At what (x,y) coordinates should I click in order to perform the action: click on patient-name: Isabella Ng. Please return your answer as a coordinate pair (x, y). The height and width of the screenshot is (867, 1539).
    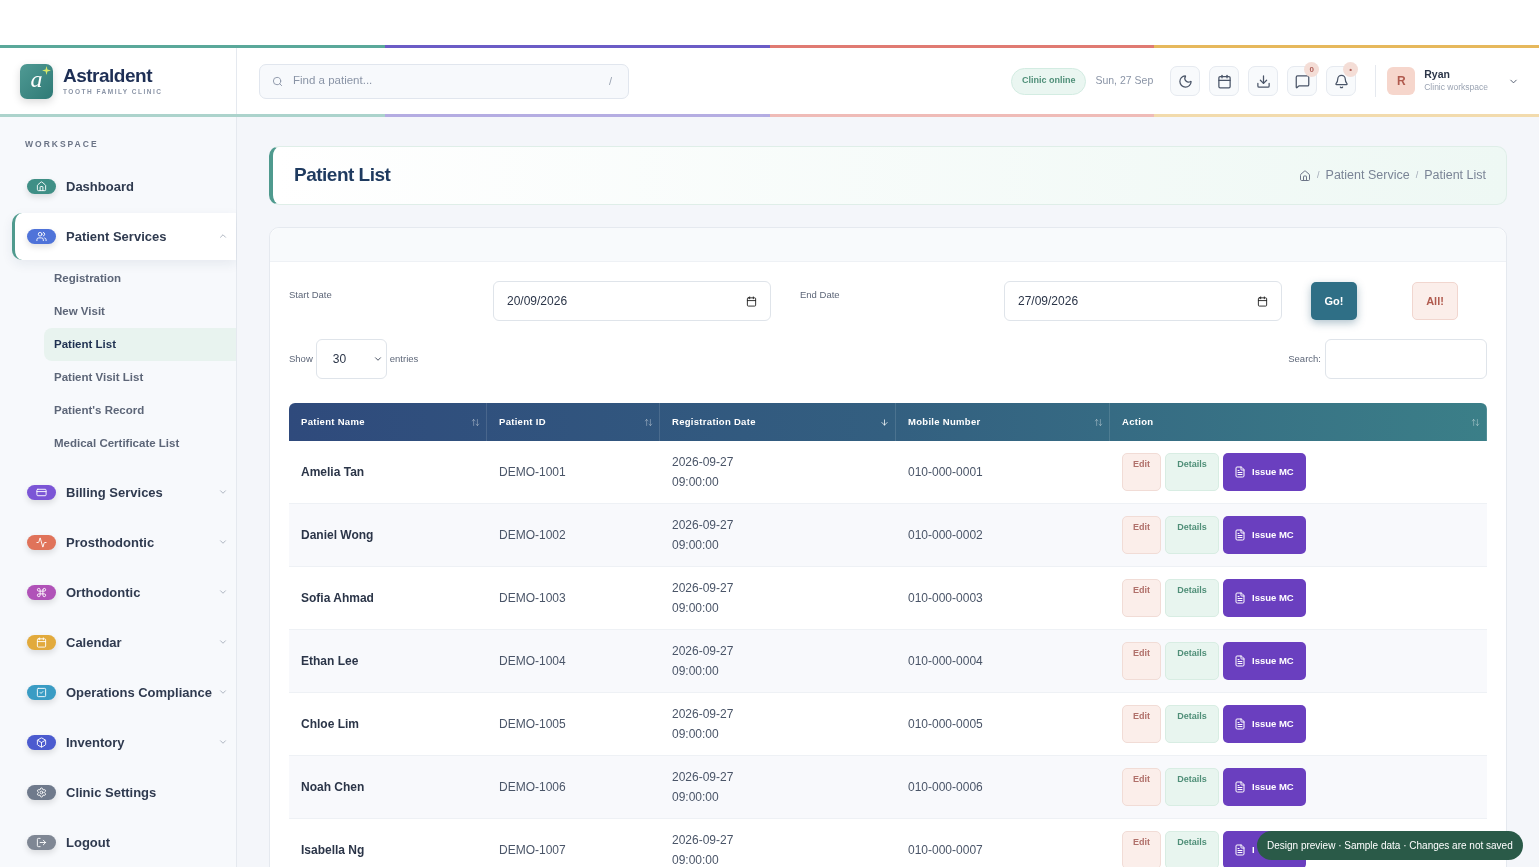
    Looking at the image, I should click on (333, 850).